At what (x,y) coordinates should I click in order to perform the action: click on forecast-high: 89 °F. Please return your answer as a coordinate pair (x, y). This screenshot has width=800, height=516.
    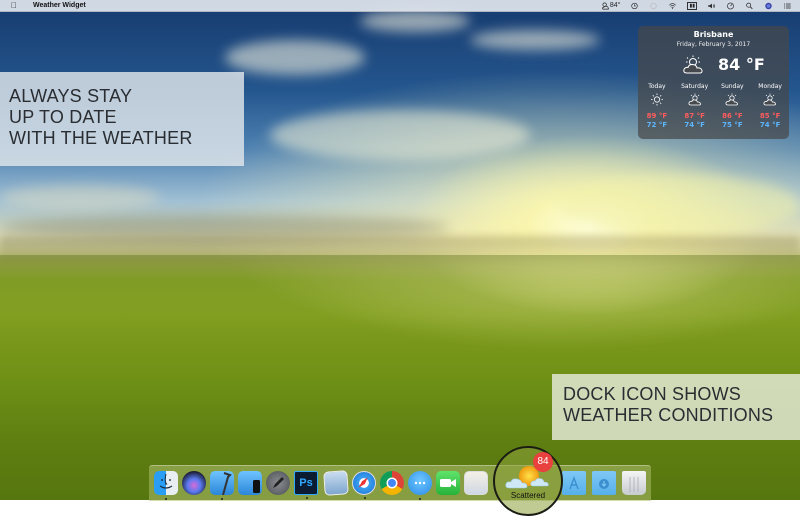
    Looking at the image, I should click on (657, 116).